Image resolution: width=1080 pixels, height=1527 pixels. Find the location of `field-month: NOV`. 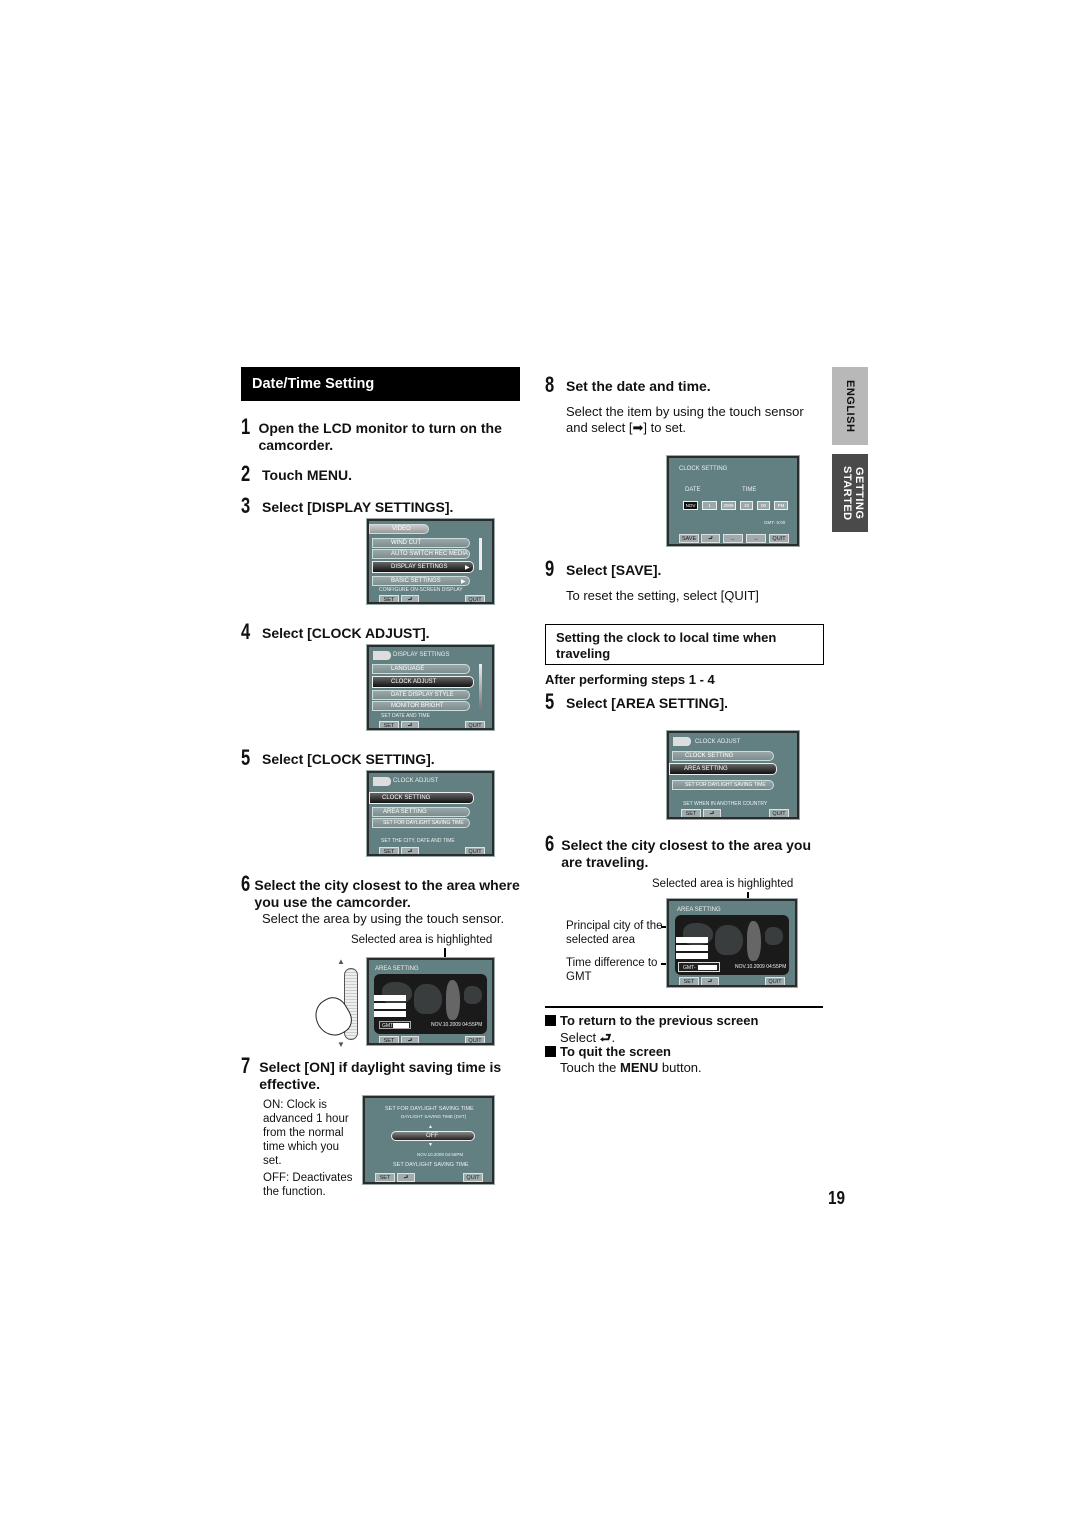

field-month: NOV is located at coordinates (690, 505).